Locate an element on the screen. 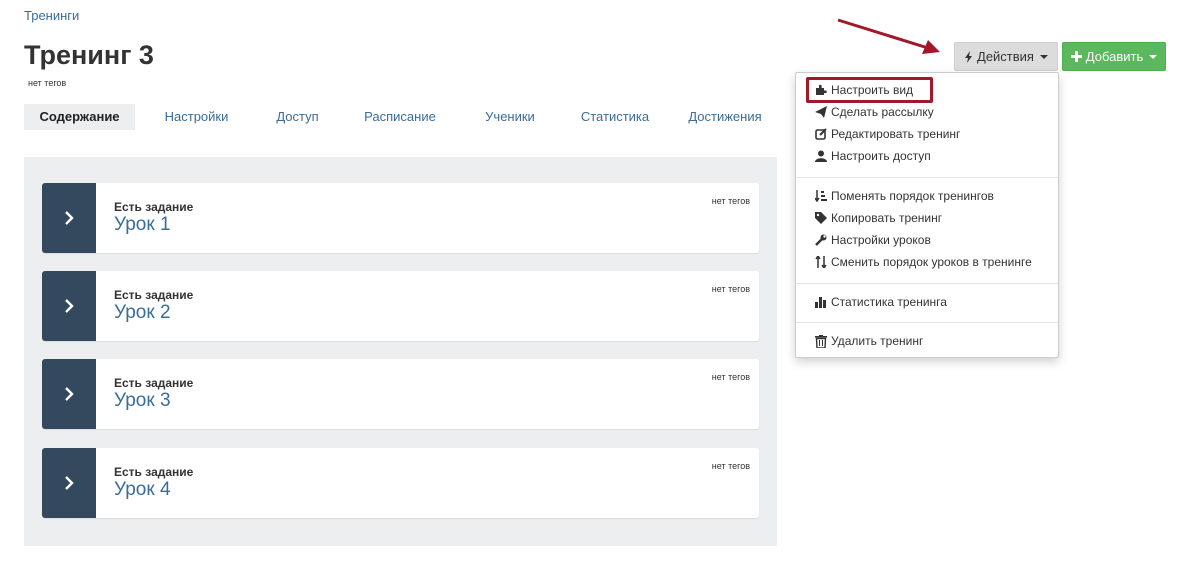 Image resolution: width=1181 pixels, height=562 pixels. edit-icon is located at coordinates (821, 134).